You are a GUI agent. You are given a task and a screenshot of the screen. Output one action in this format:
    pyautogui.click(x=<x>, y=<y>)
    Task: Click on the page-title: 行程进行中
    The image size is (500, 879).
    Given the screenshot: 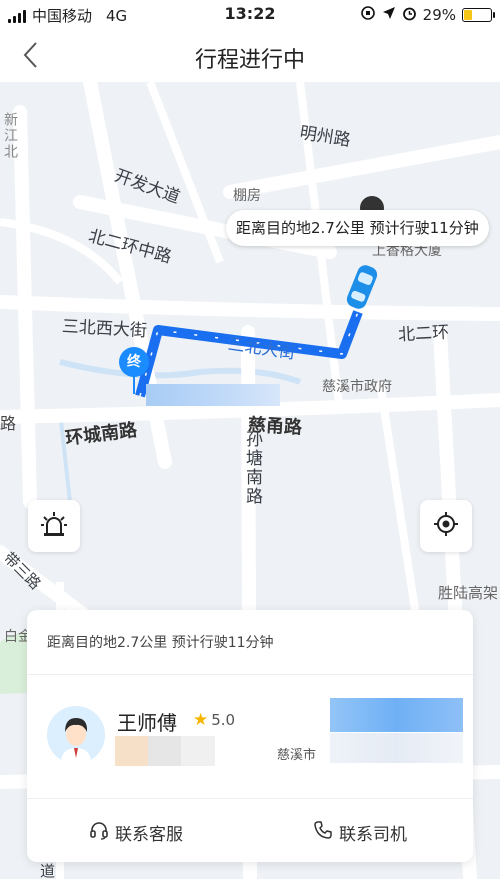 What is the action you would take?
    pyautogui.click(x=249, y=60)
    